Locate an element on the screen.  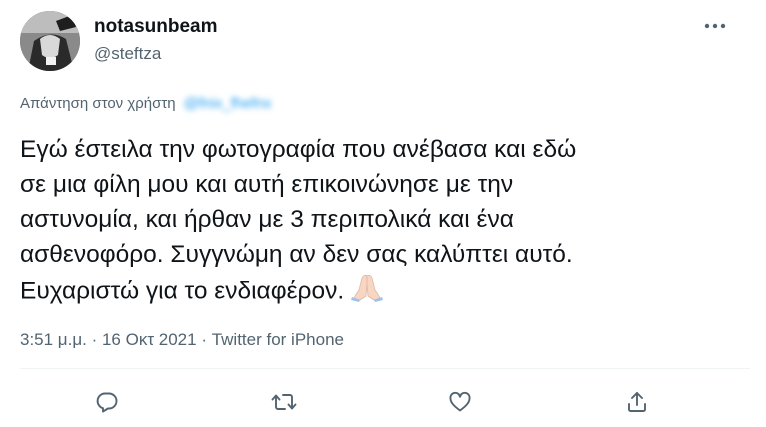
like-button is located at coordinates (460, 402).